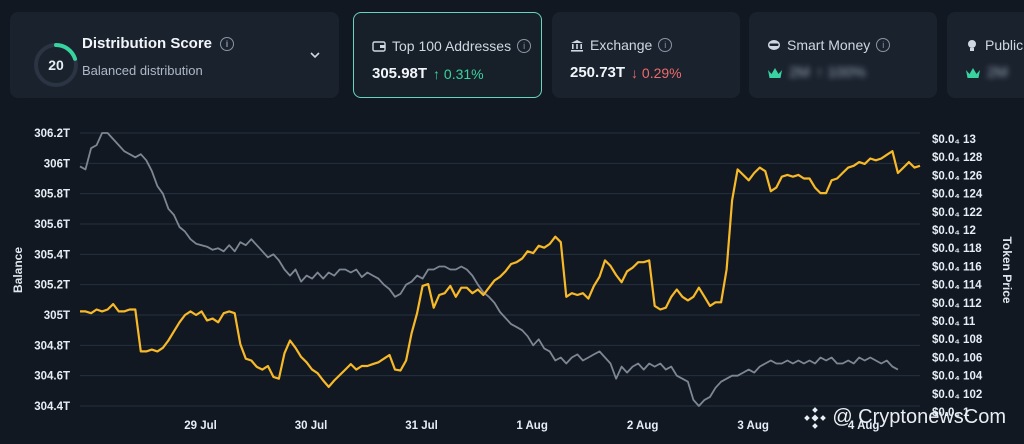 The height and width of the screenshot is (444, 1024). I want to click on y2-tick-label: $0.0₄ 124, so click(957, 195).